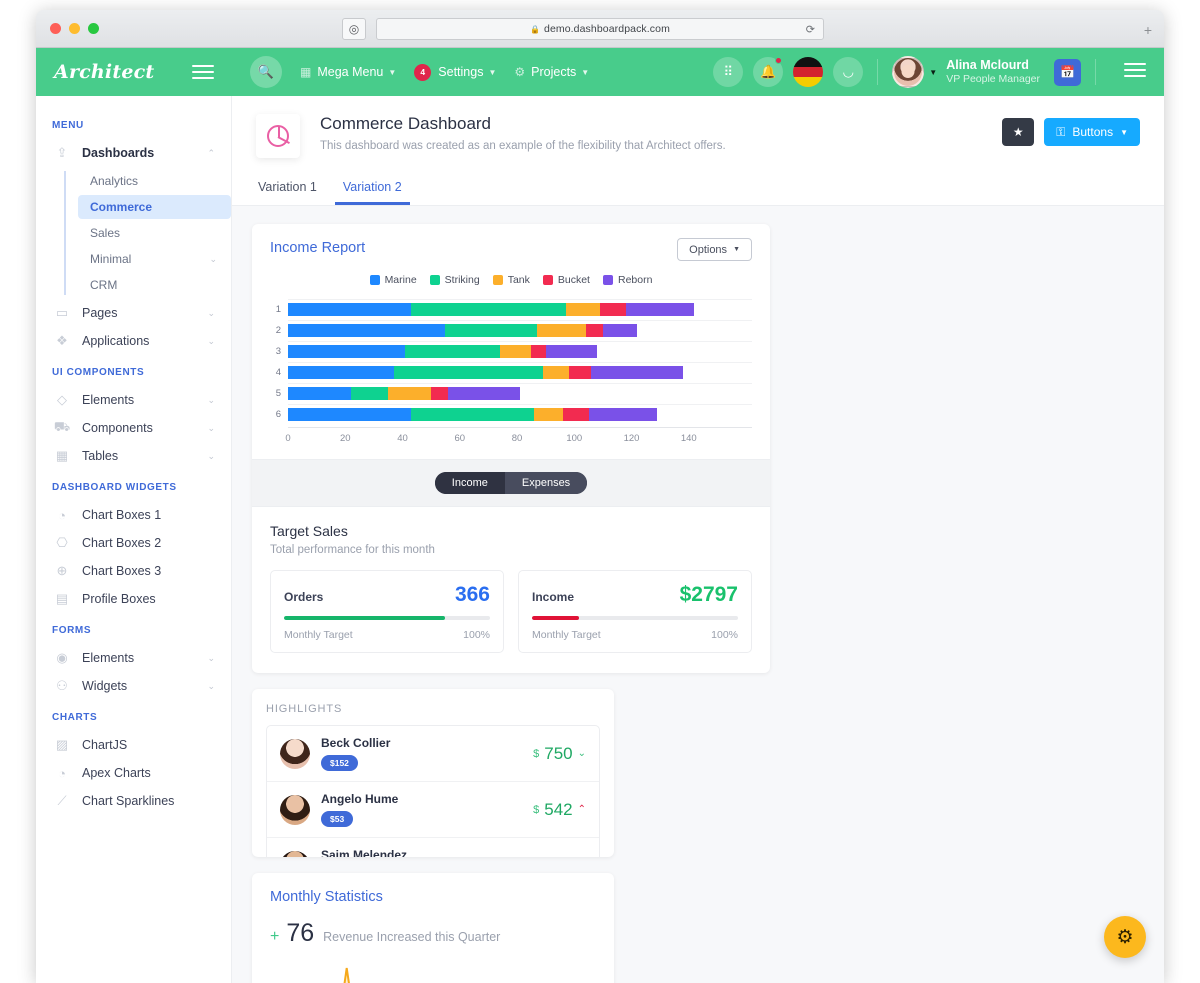 The image size is (1200, 983). Describe the element at coordinates (600, 29) in the screenshot. I see `address-bar: 🔒 demo.dashboardpack.com ⟳` at that location.